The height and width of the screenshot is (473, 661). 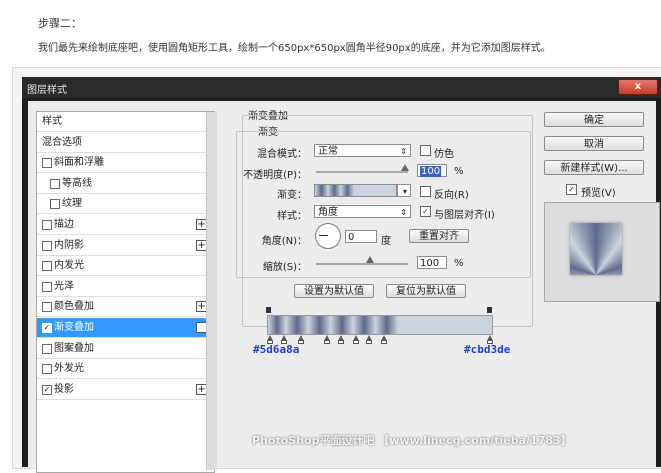 I want to click on style-list-item: 样式, so click(x=125, y=122).